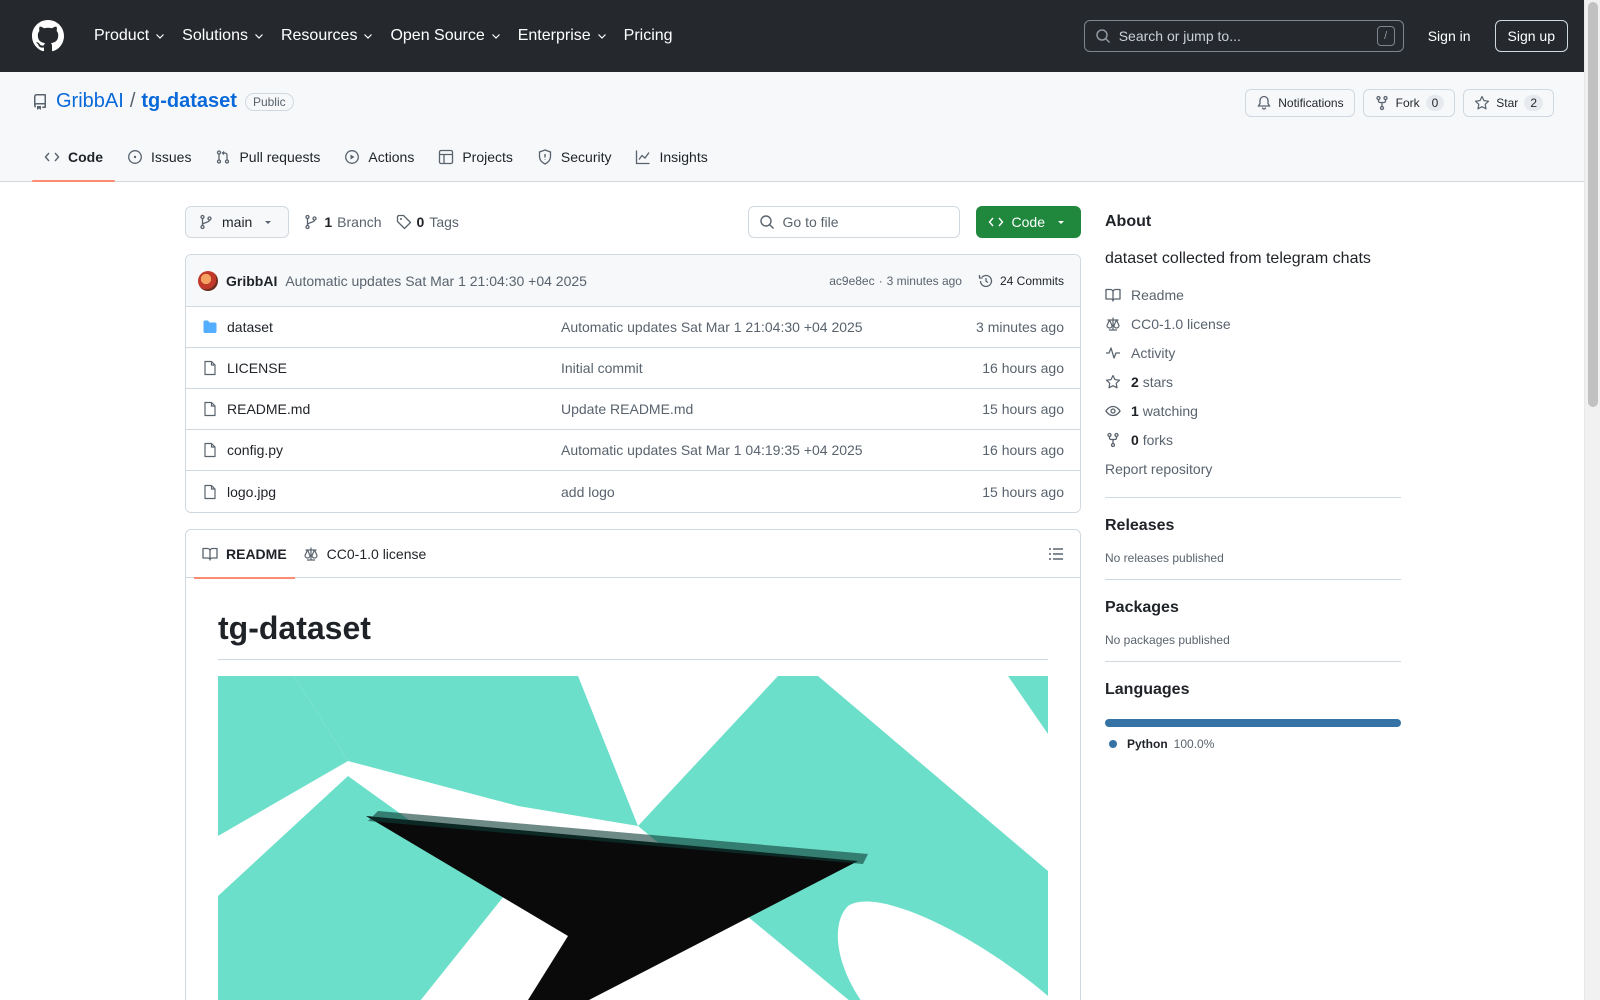 The image size is (1600, 1000). I want to click on repo-name-link: tg-dataset, so click(189, 101).